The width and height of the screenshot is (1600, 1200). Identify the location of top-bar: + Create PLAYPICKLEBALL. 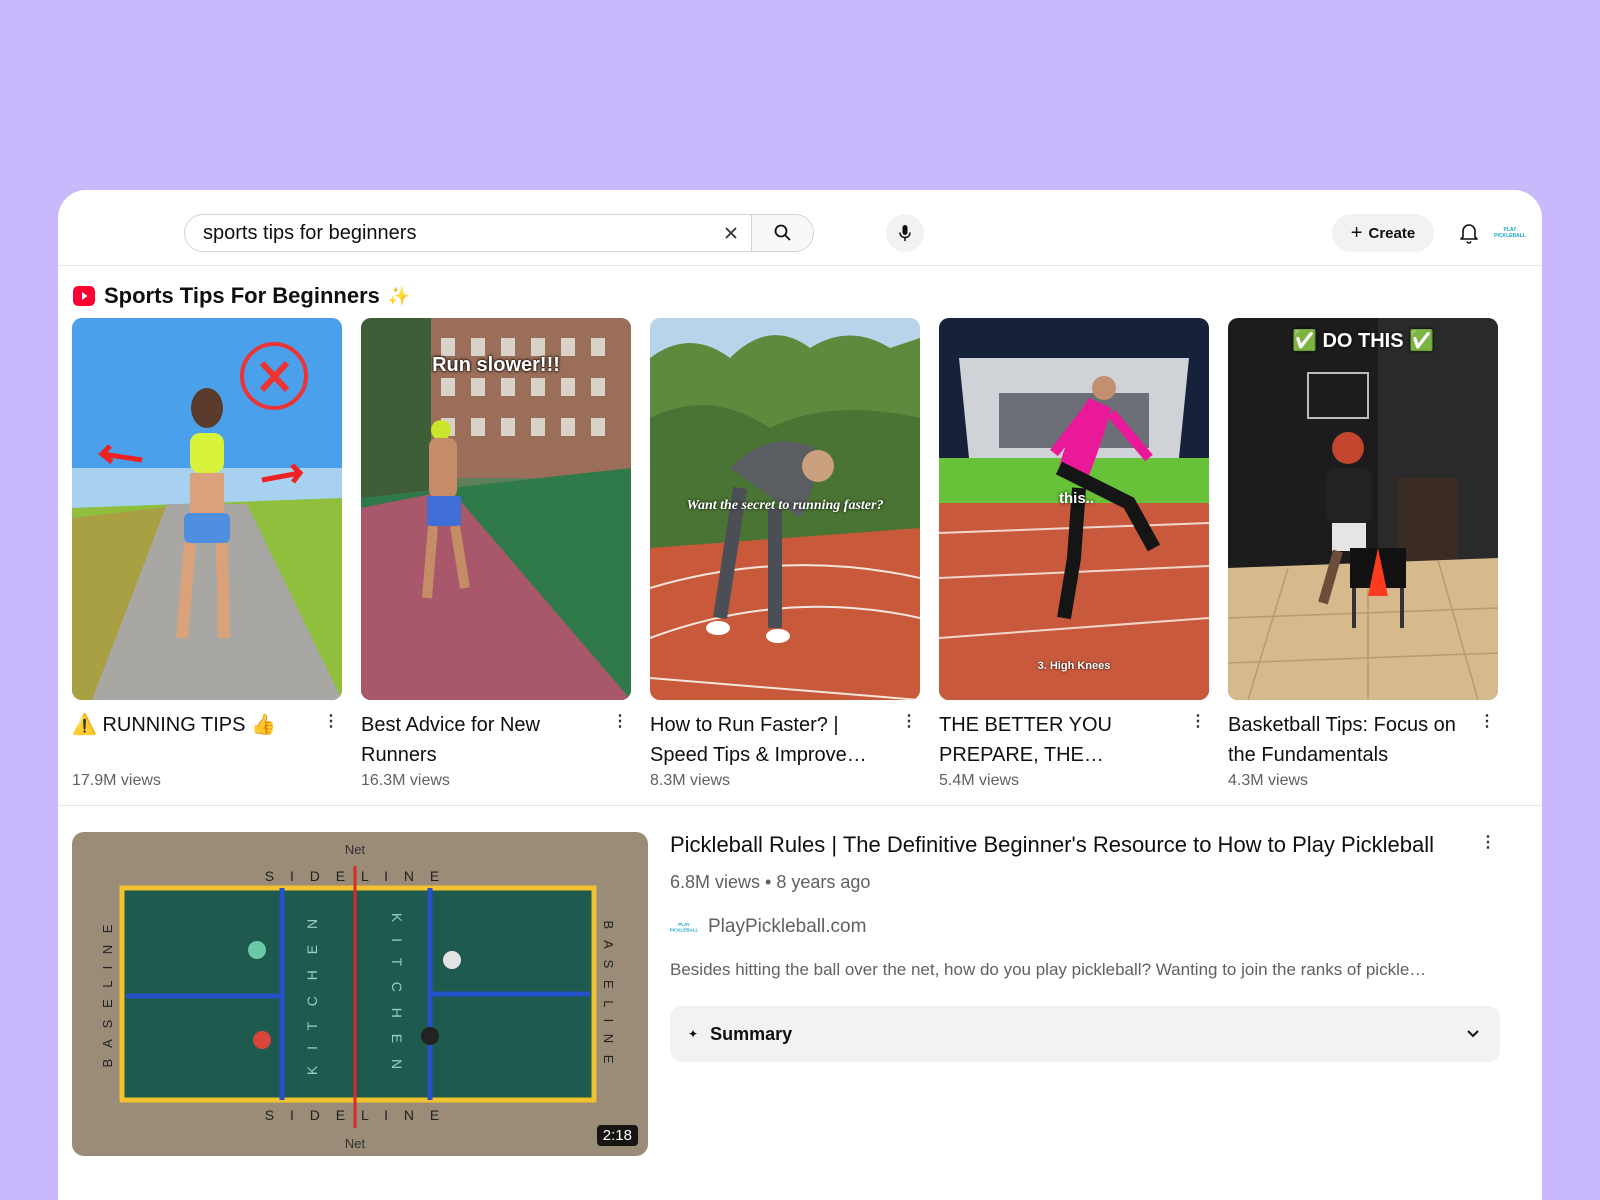
(800, 228).